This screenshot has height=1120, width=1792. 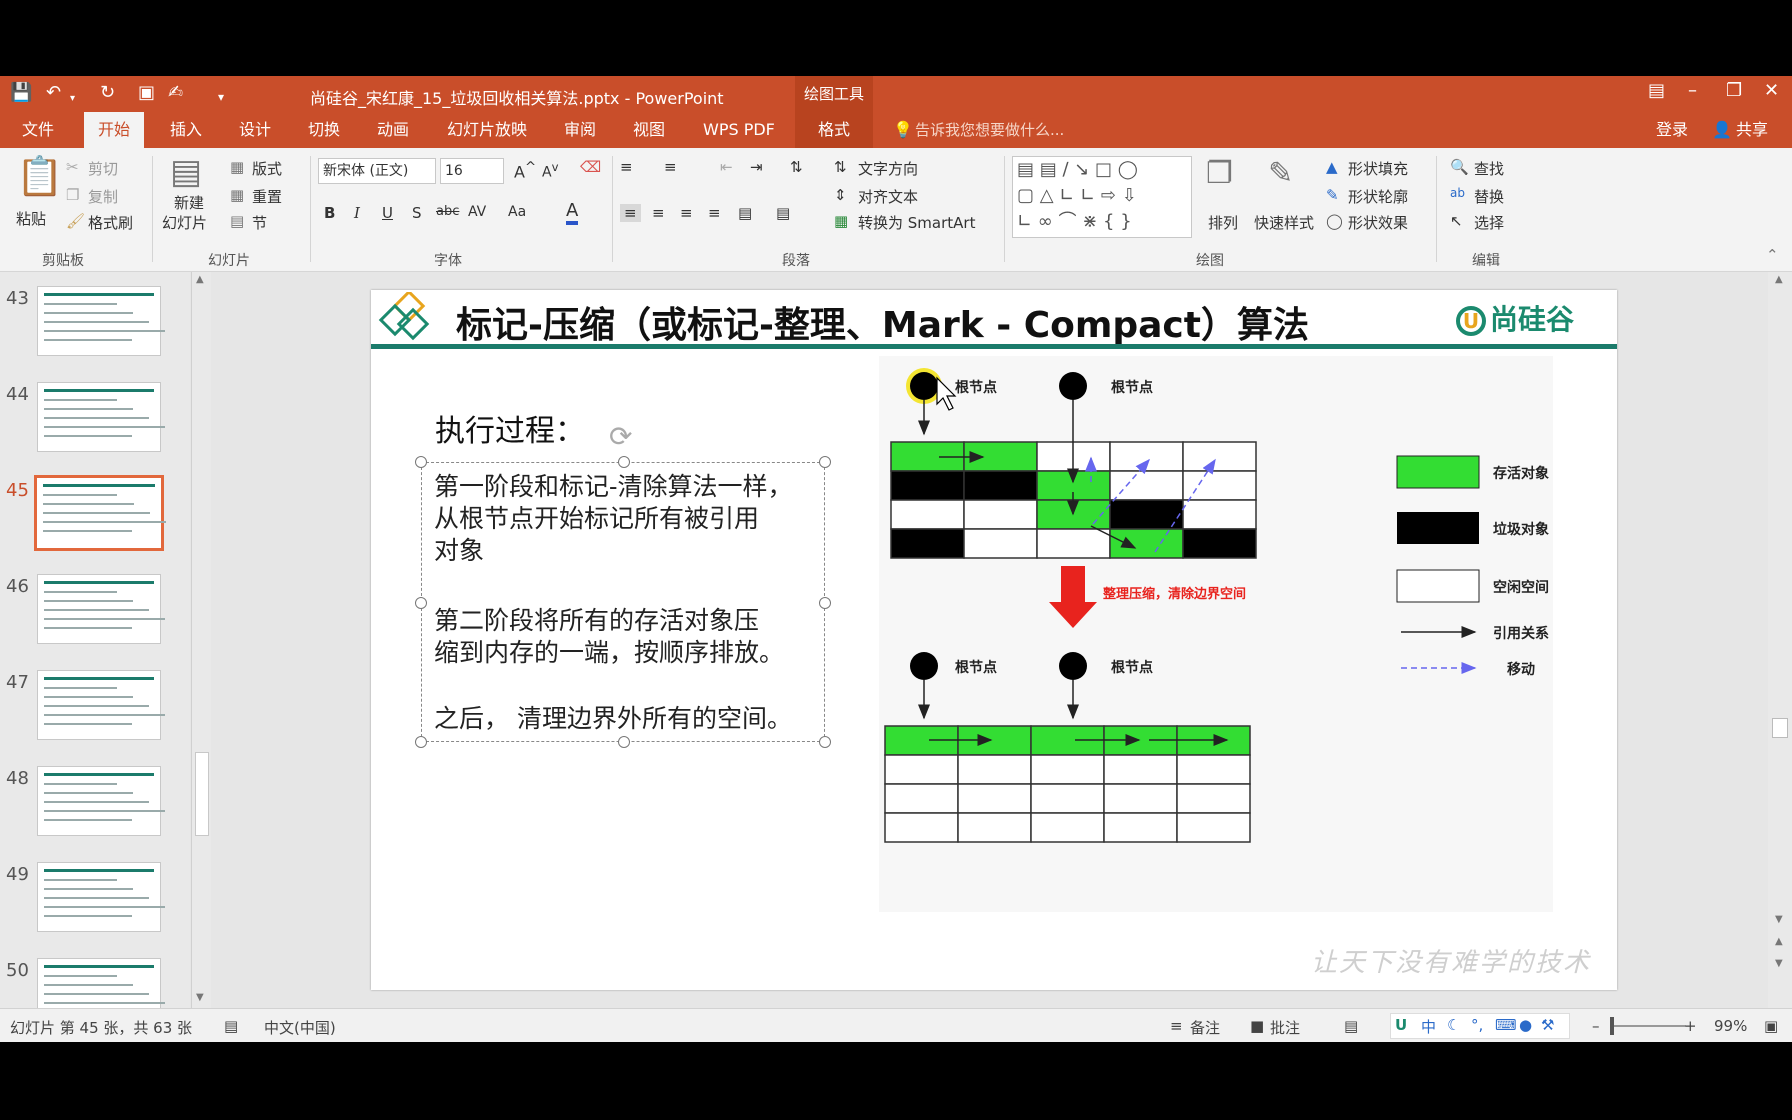 What do you see at coordinates (572, 212) in the screenshot?
I see `font-color-icon: A` at bounding box center [572, 212].